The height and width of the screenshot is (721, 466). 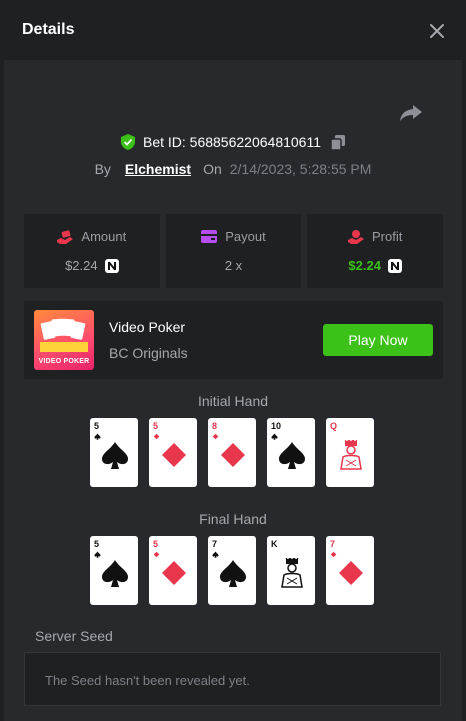 I want to click on shield-check-icon, so click(x=127, y=142).